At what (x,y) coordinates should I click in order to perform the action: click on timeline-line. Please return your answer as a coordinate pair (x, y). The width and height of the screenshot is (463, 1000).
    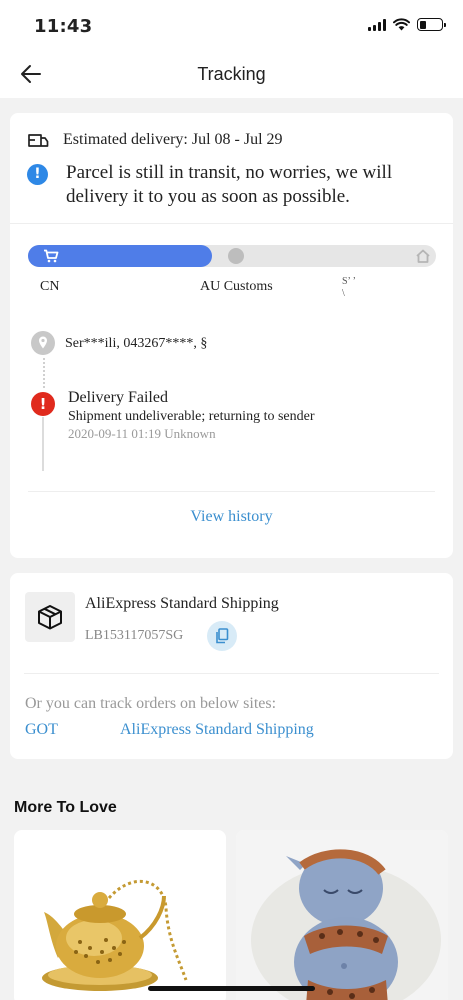
    Looking at the image, I should click on (43, 444).